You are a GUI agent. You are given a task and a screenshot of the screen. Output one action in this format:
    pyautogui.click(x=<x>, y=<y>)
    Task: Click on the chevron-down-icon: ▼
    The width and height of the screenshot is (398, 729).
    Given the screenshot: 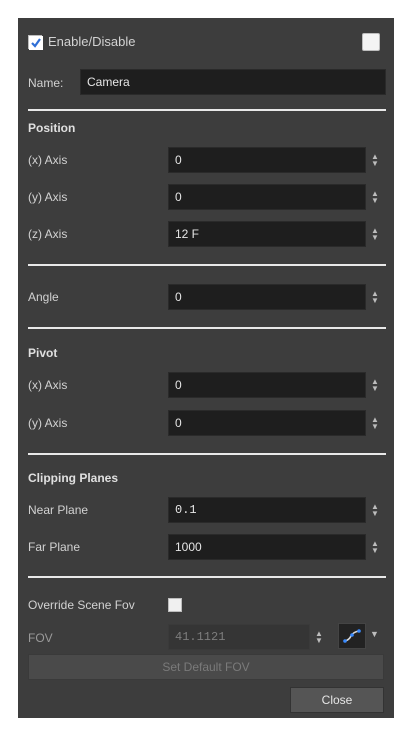 What is the action you would take?
    pyautogui.click(x=374, y=634)
    